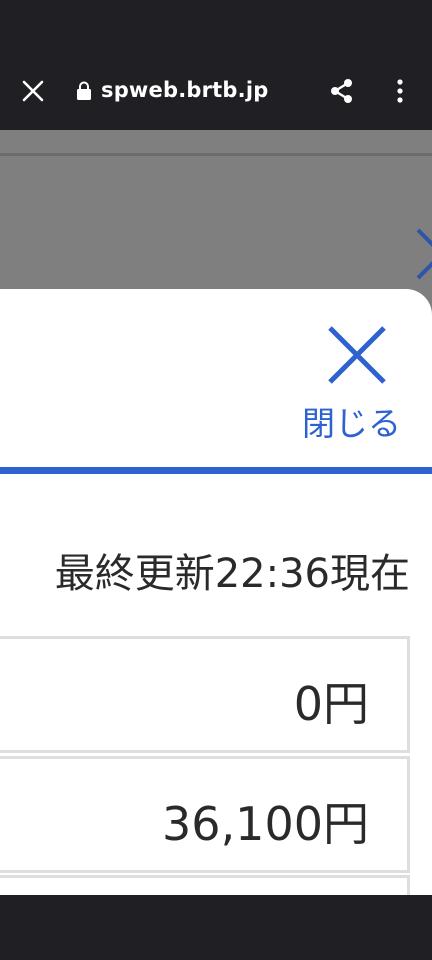 Image resolution: width=432 pixels, height=960 pixels. What do you see at coordinates (184, 90) in the screenshot?
I see `url-text: spweb.brtb.jp` at bounding box center [184, 90].